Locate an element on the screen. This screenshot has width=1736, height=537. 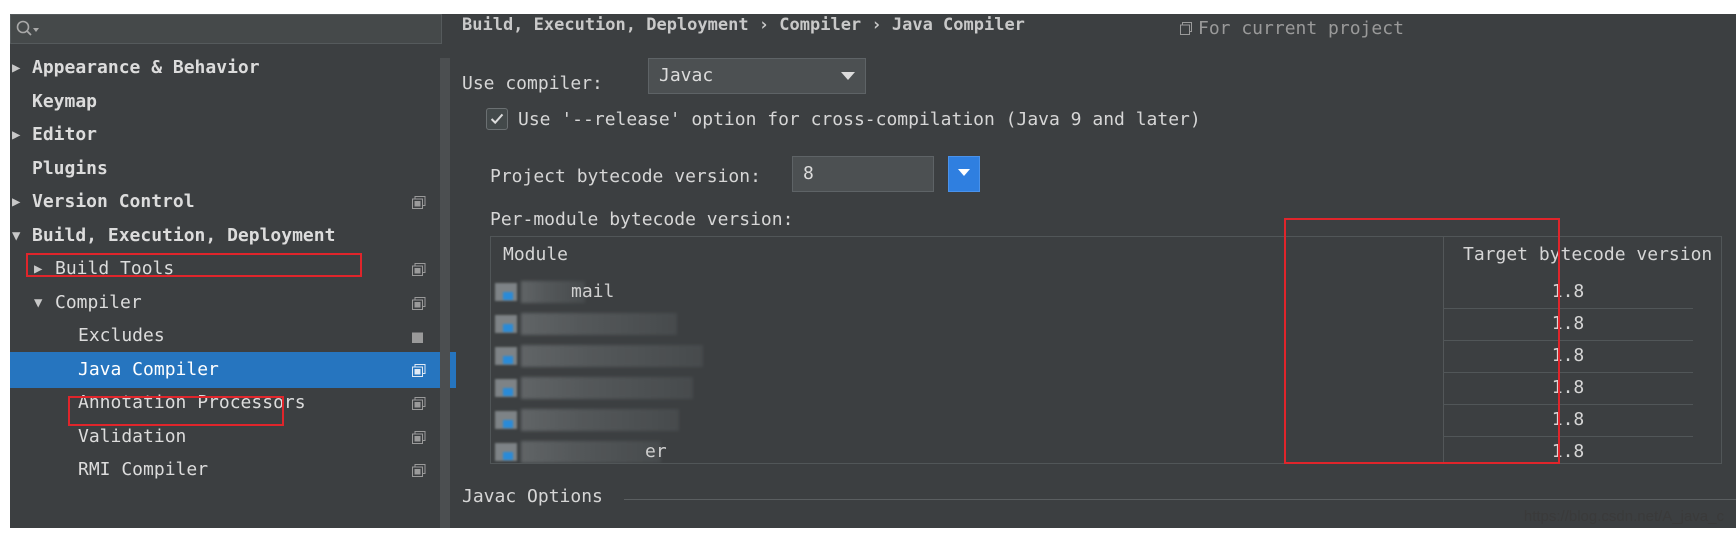
sidebar-item-label: Compiler is located at coordinates (98, 302).